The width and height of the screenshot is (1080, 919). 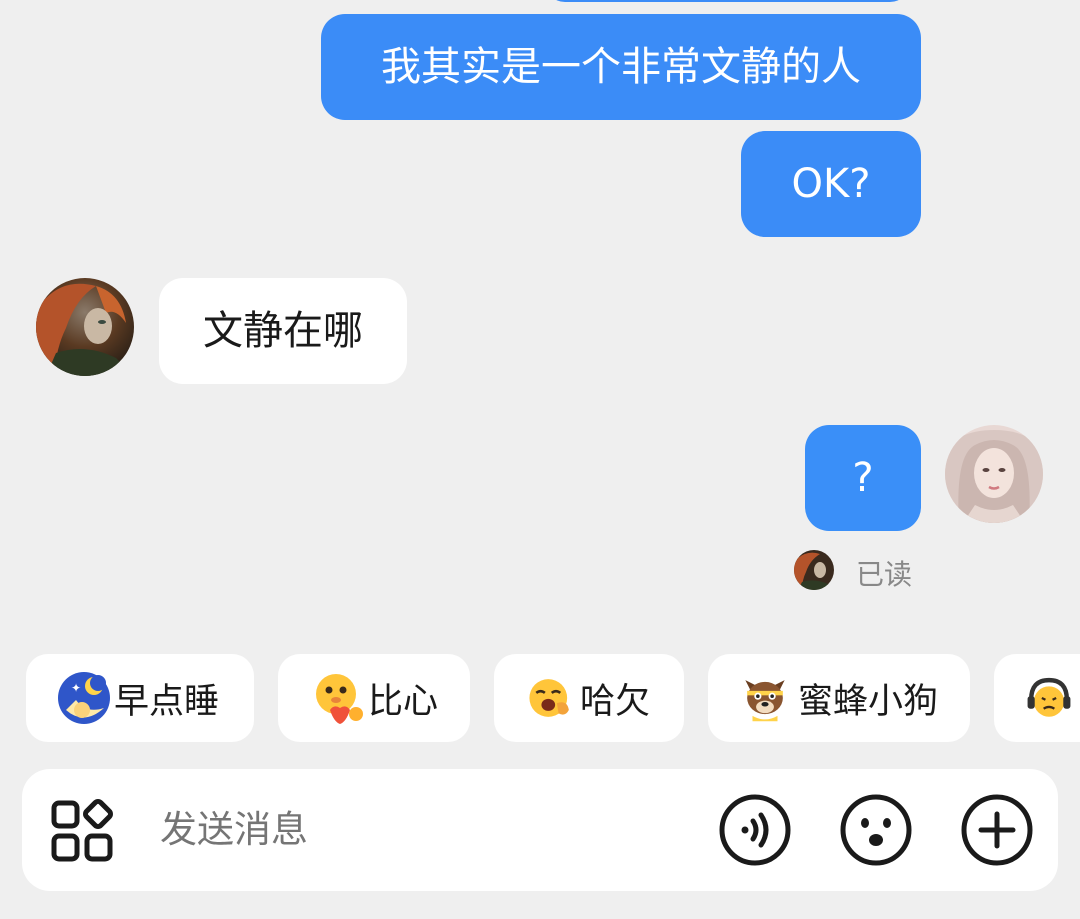 I want to click on yawn-emoji-icon, so click(x=549, y=698).